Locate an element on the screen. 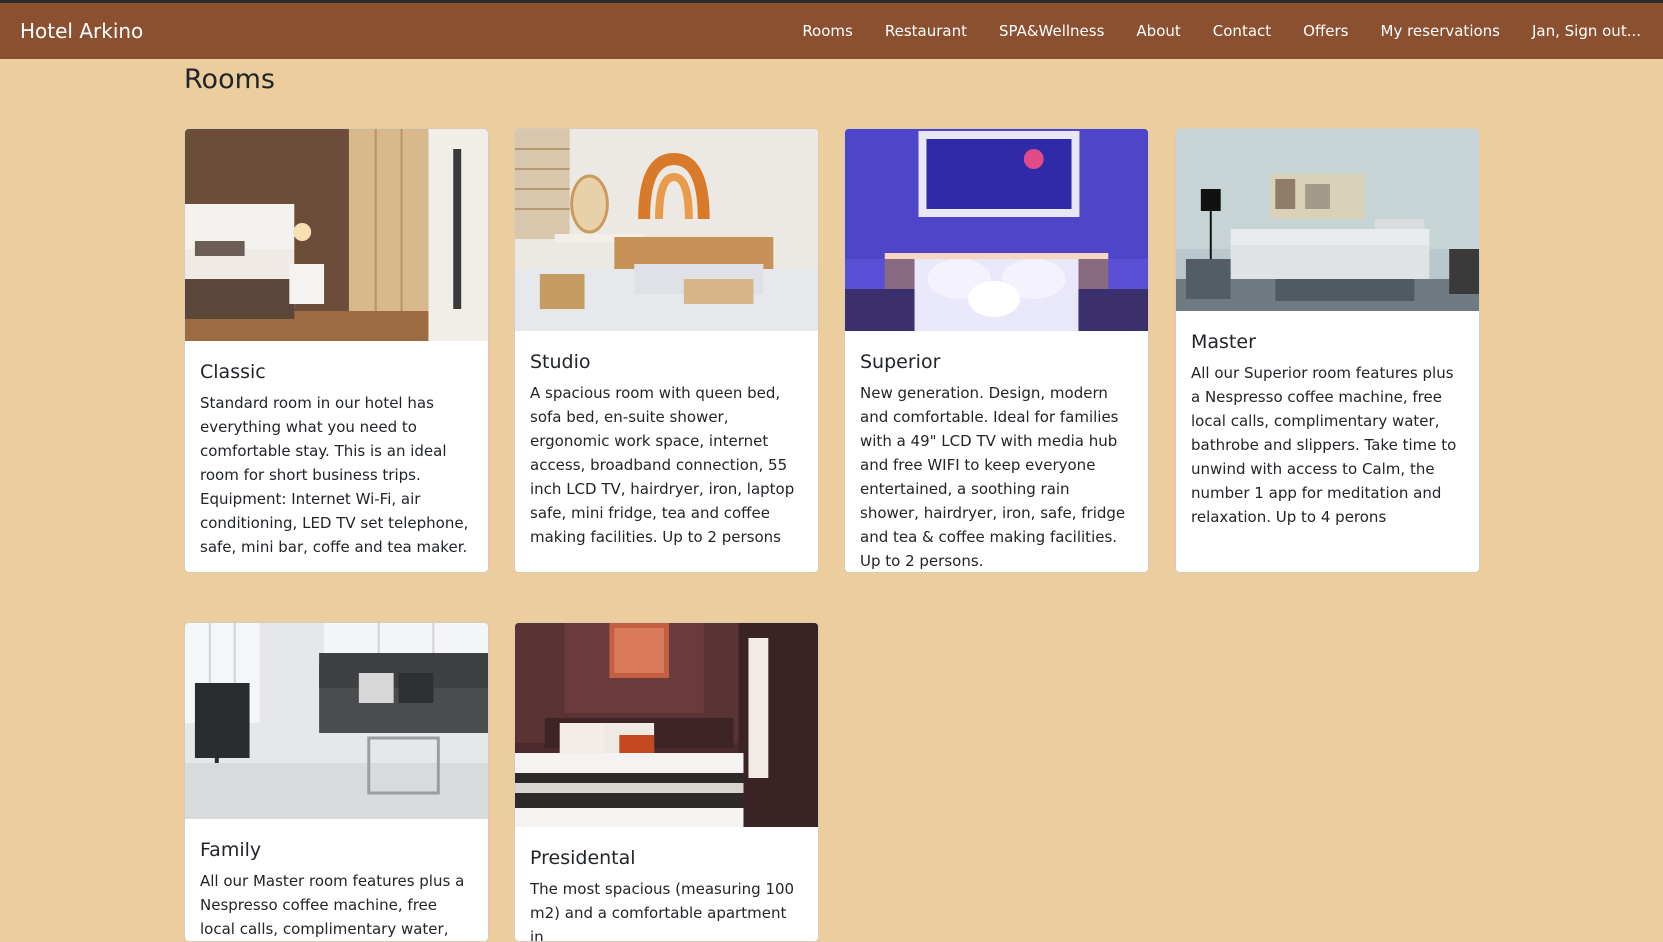  room-title-family: Family is located at coordinates (231, 850).